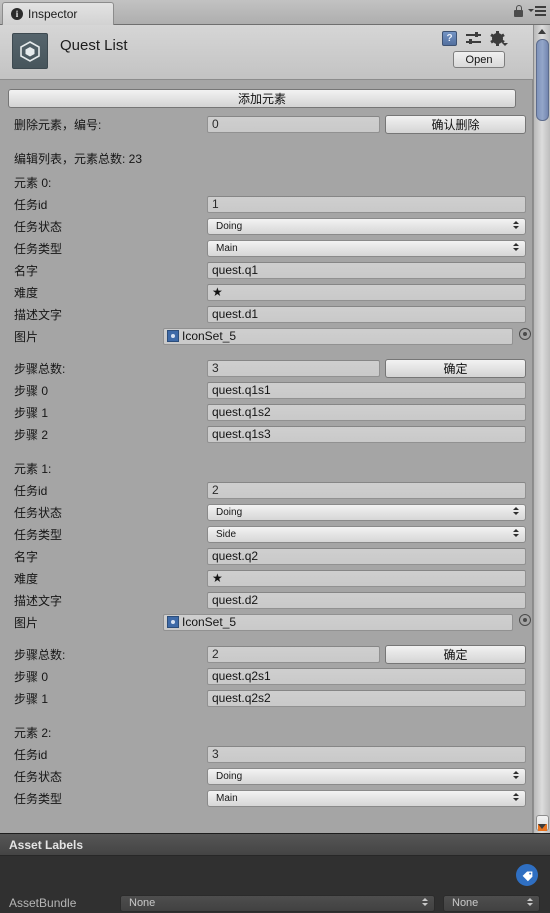 This screenshot has height=913, width=550. Describe the element at coordinates (31, 390) in the screenshot. I see `step-label: 步骤 0` at that location.